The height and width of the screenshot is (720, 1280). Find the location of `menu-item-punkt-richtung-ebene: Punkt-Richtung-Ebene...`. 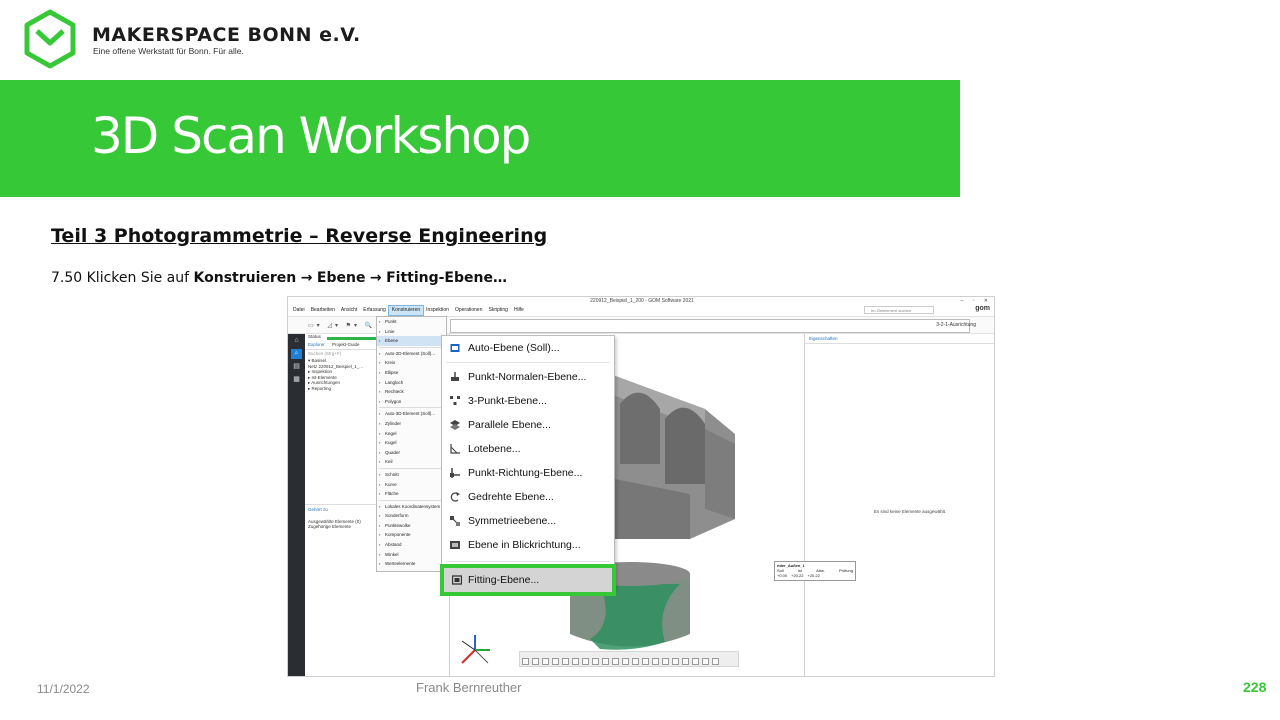

menu-item-punkt-richtung-ebene: Punkt-Richtung-Ebene... is located at coordinates (528, 473).